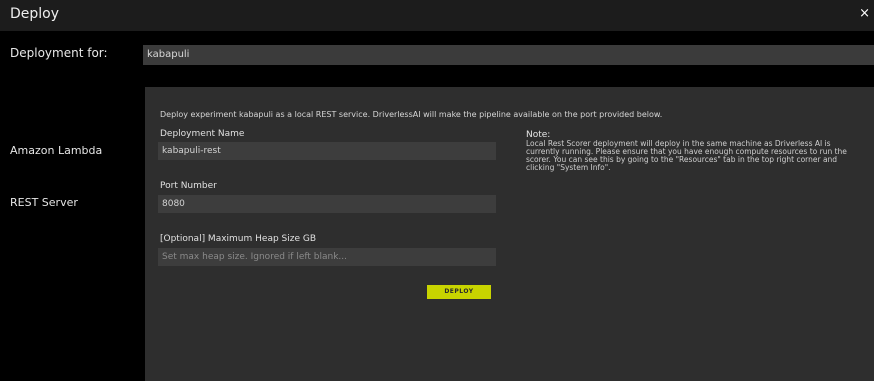 The height and width of the screenshot is (381, 874). I want to click on target-rest-server: REST Server, so click(44, 202).